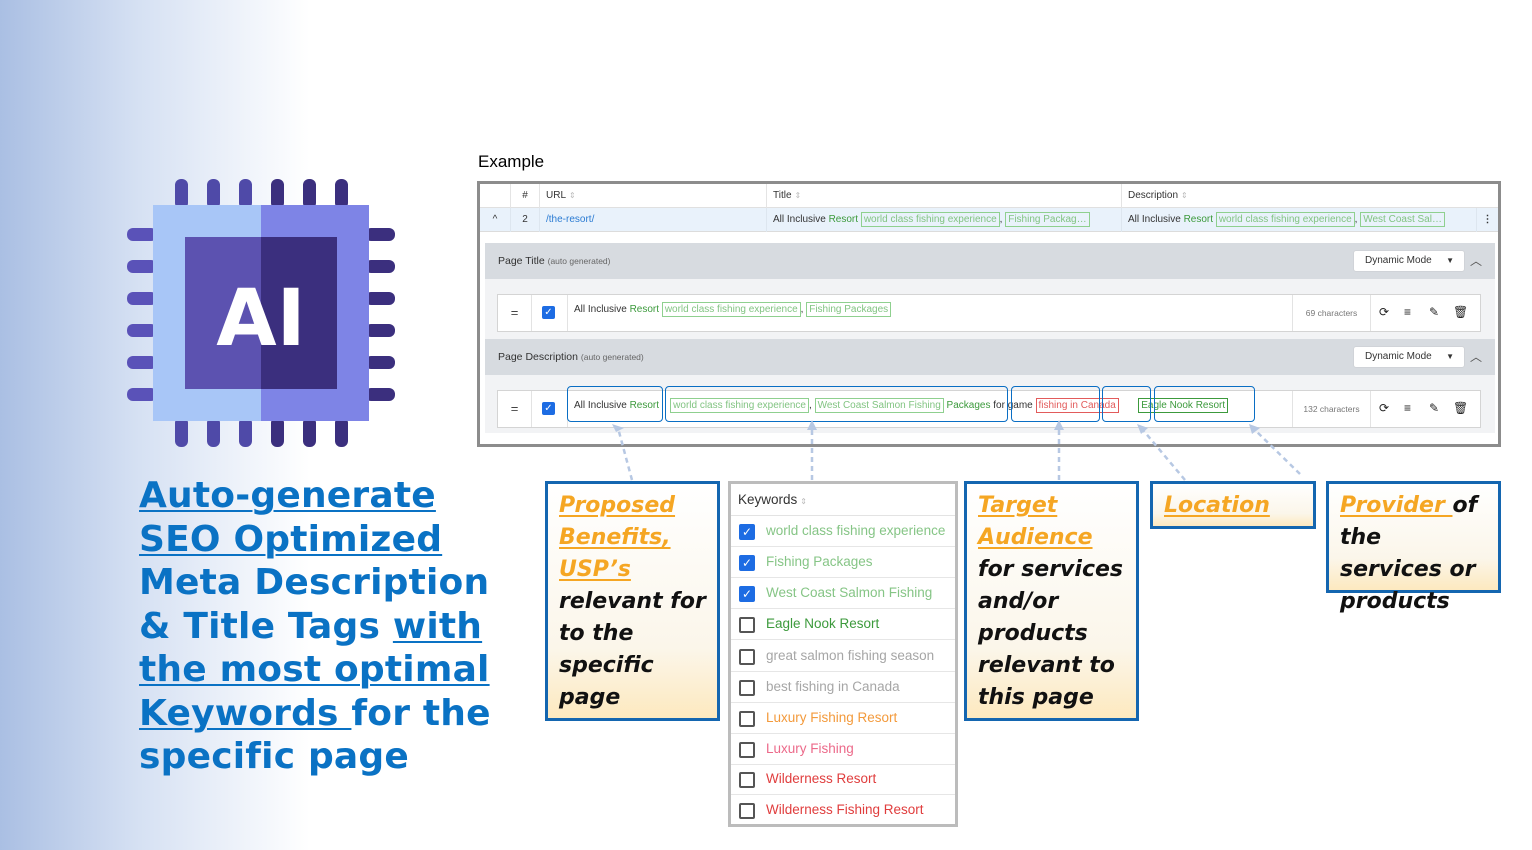 The height and width of the screenshot is (850, 1532). What do you see at coordinates (1233, 505) in the screenshot?
I see `location-callout: Location` at bounding box center [1233, 505].